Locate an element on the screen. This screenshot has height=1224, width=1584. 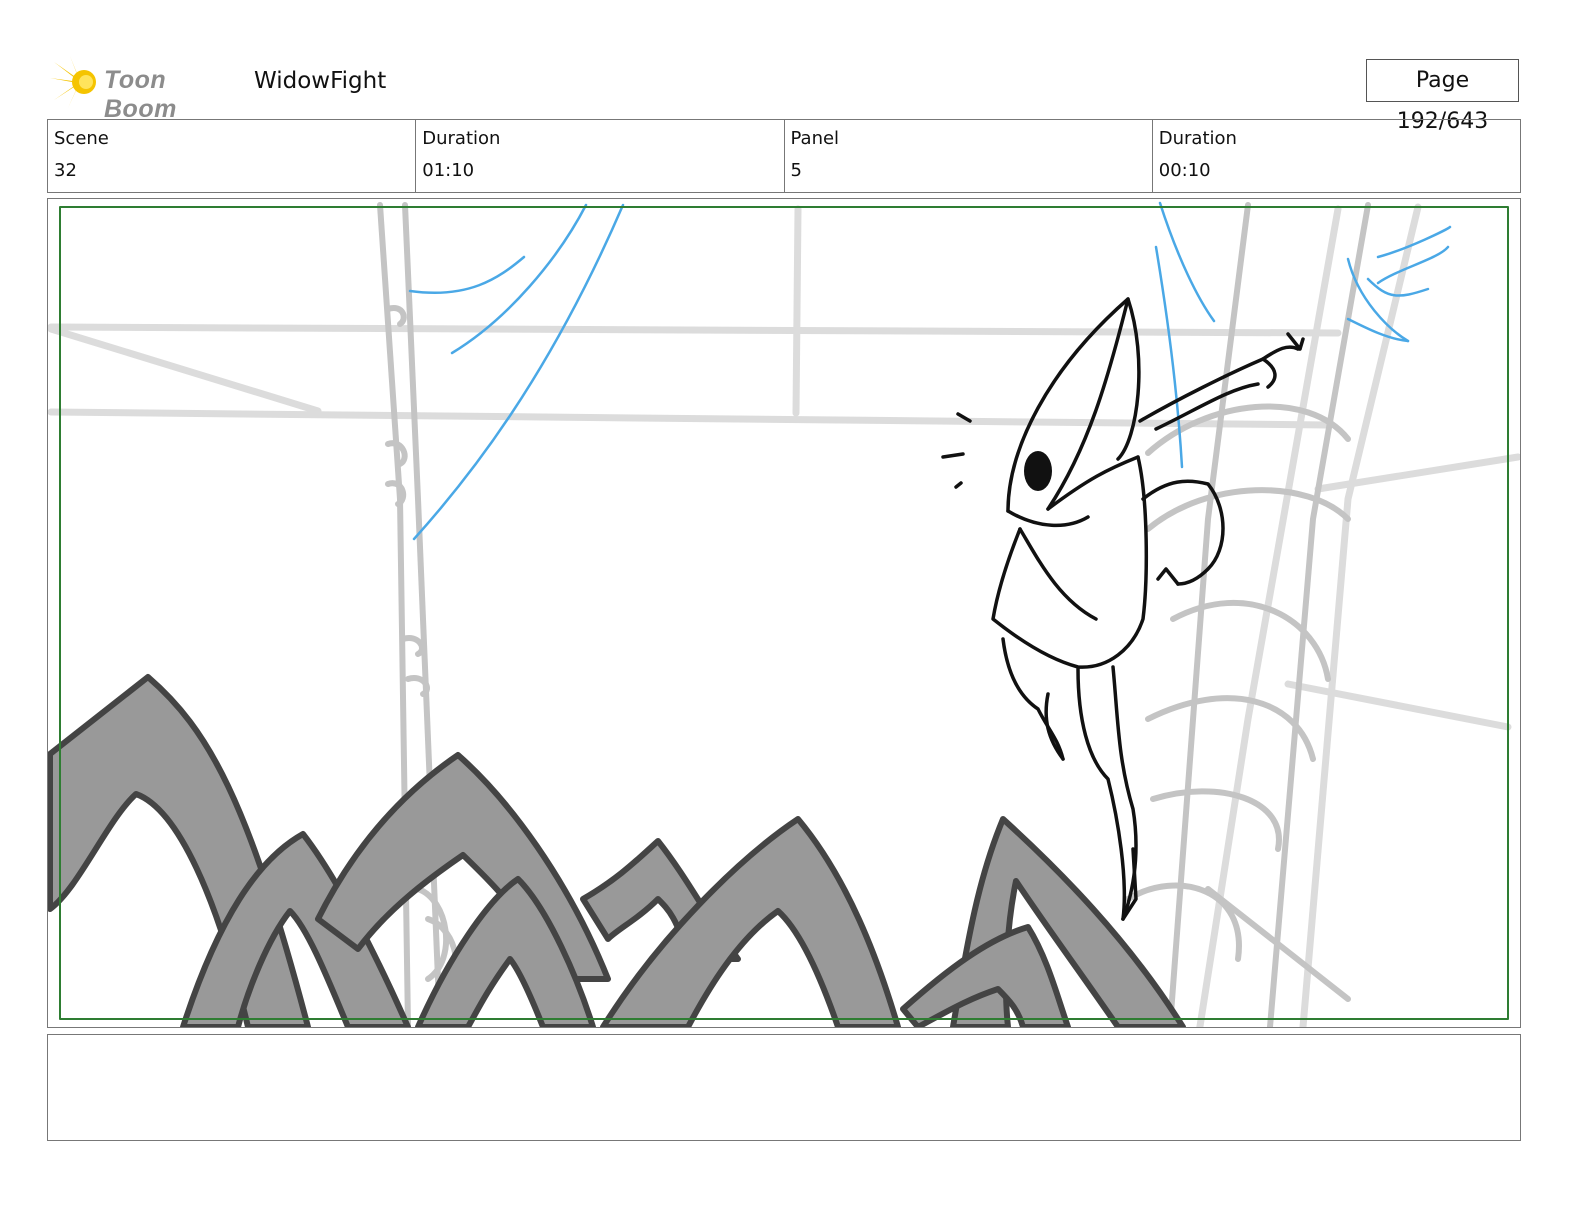
panel-duration-label: Duration is located at coordinates (1197, 138).